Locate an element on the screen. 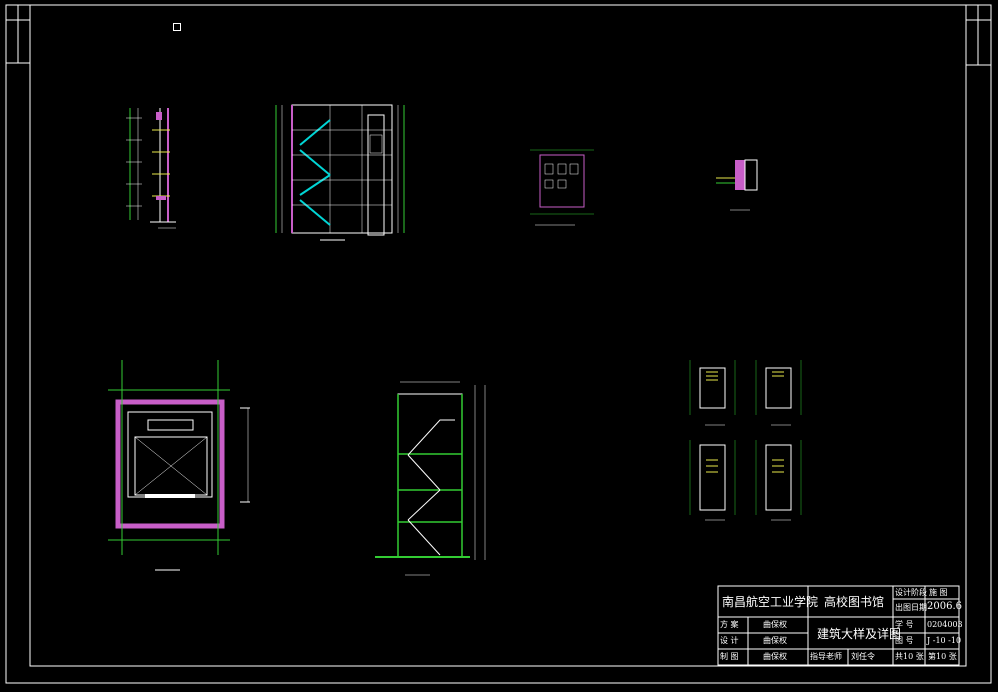 The width and height of the screenshot is (998, 692). ucs-icon is located at coordinates (177, 27).